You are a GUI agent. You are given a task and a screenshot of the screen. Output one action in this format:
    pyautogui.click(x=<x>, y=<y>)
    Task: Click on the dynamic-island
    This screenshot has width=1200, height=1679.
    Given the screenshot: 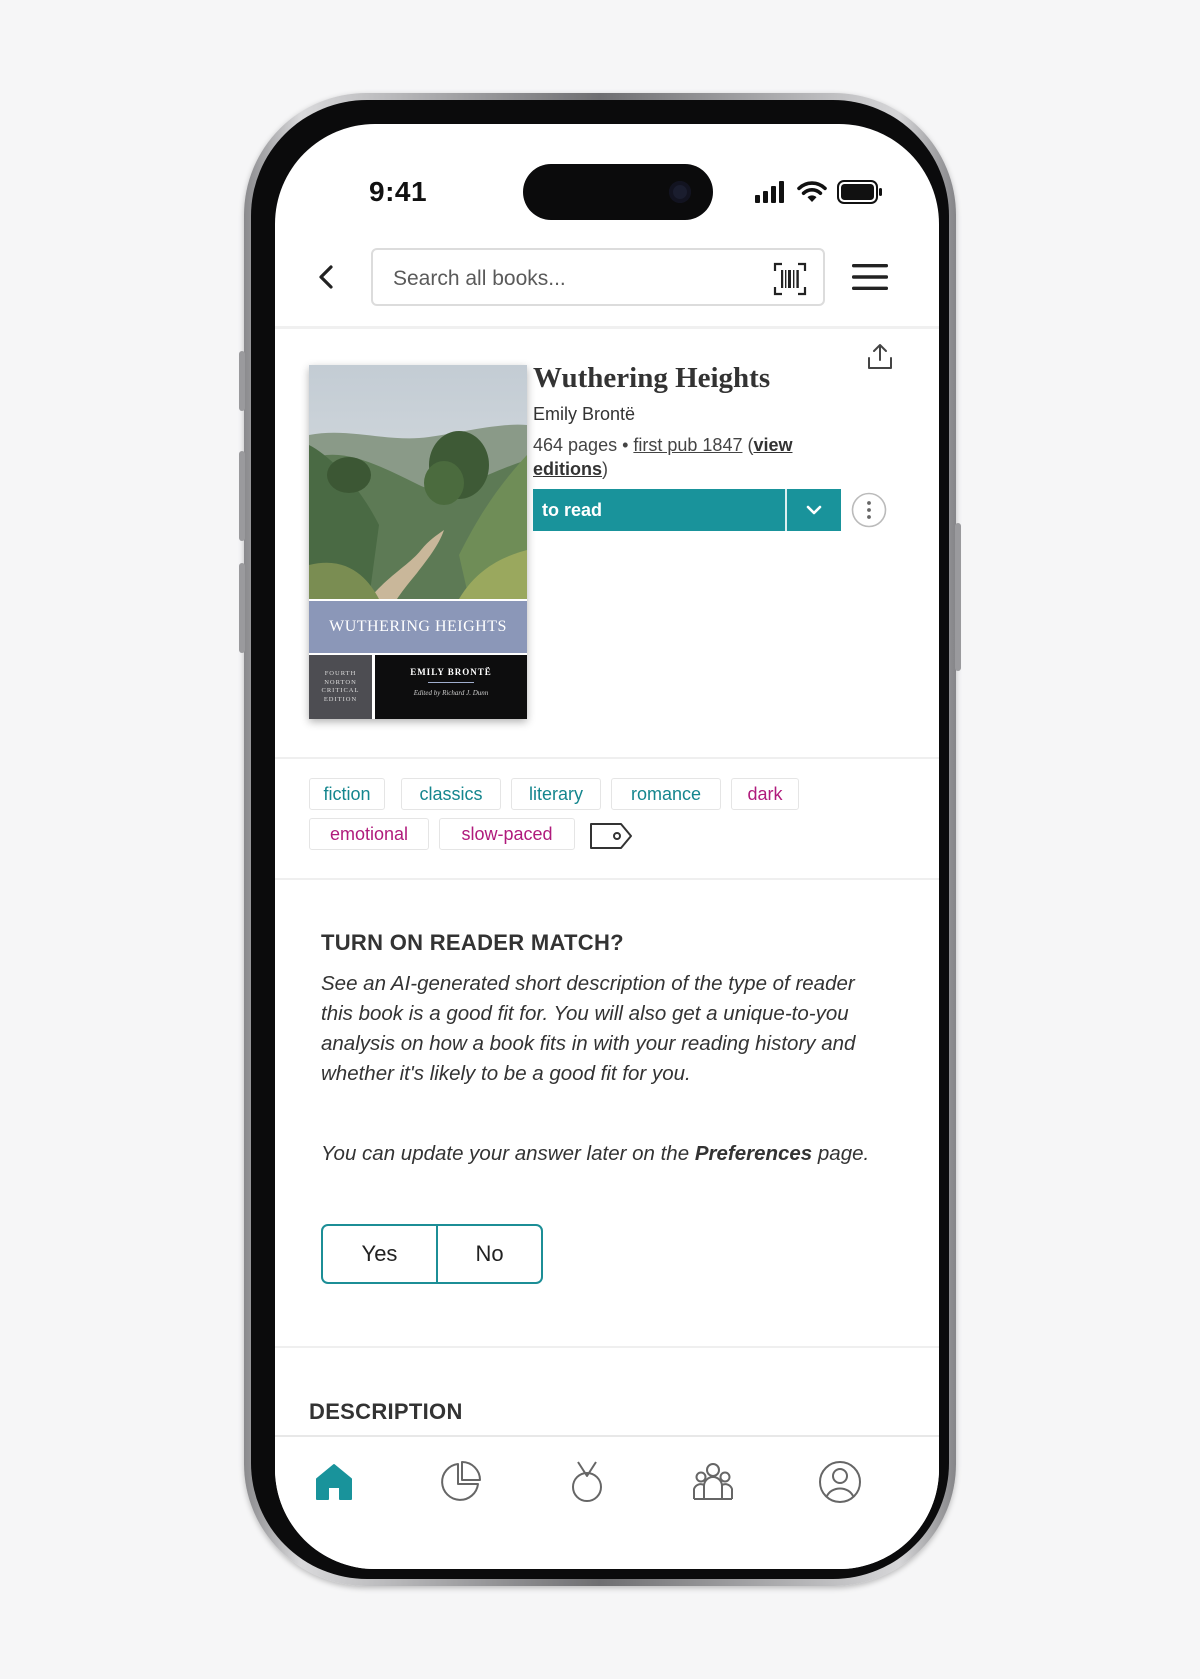 What is the action you would take?
    pyautogui.click(x=618, y=192)
    